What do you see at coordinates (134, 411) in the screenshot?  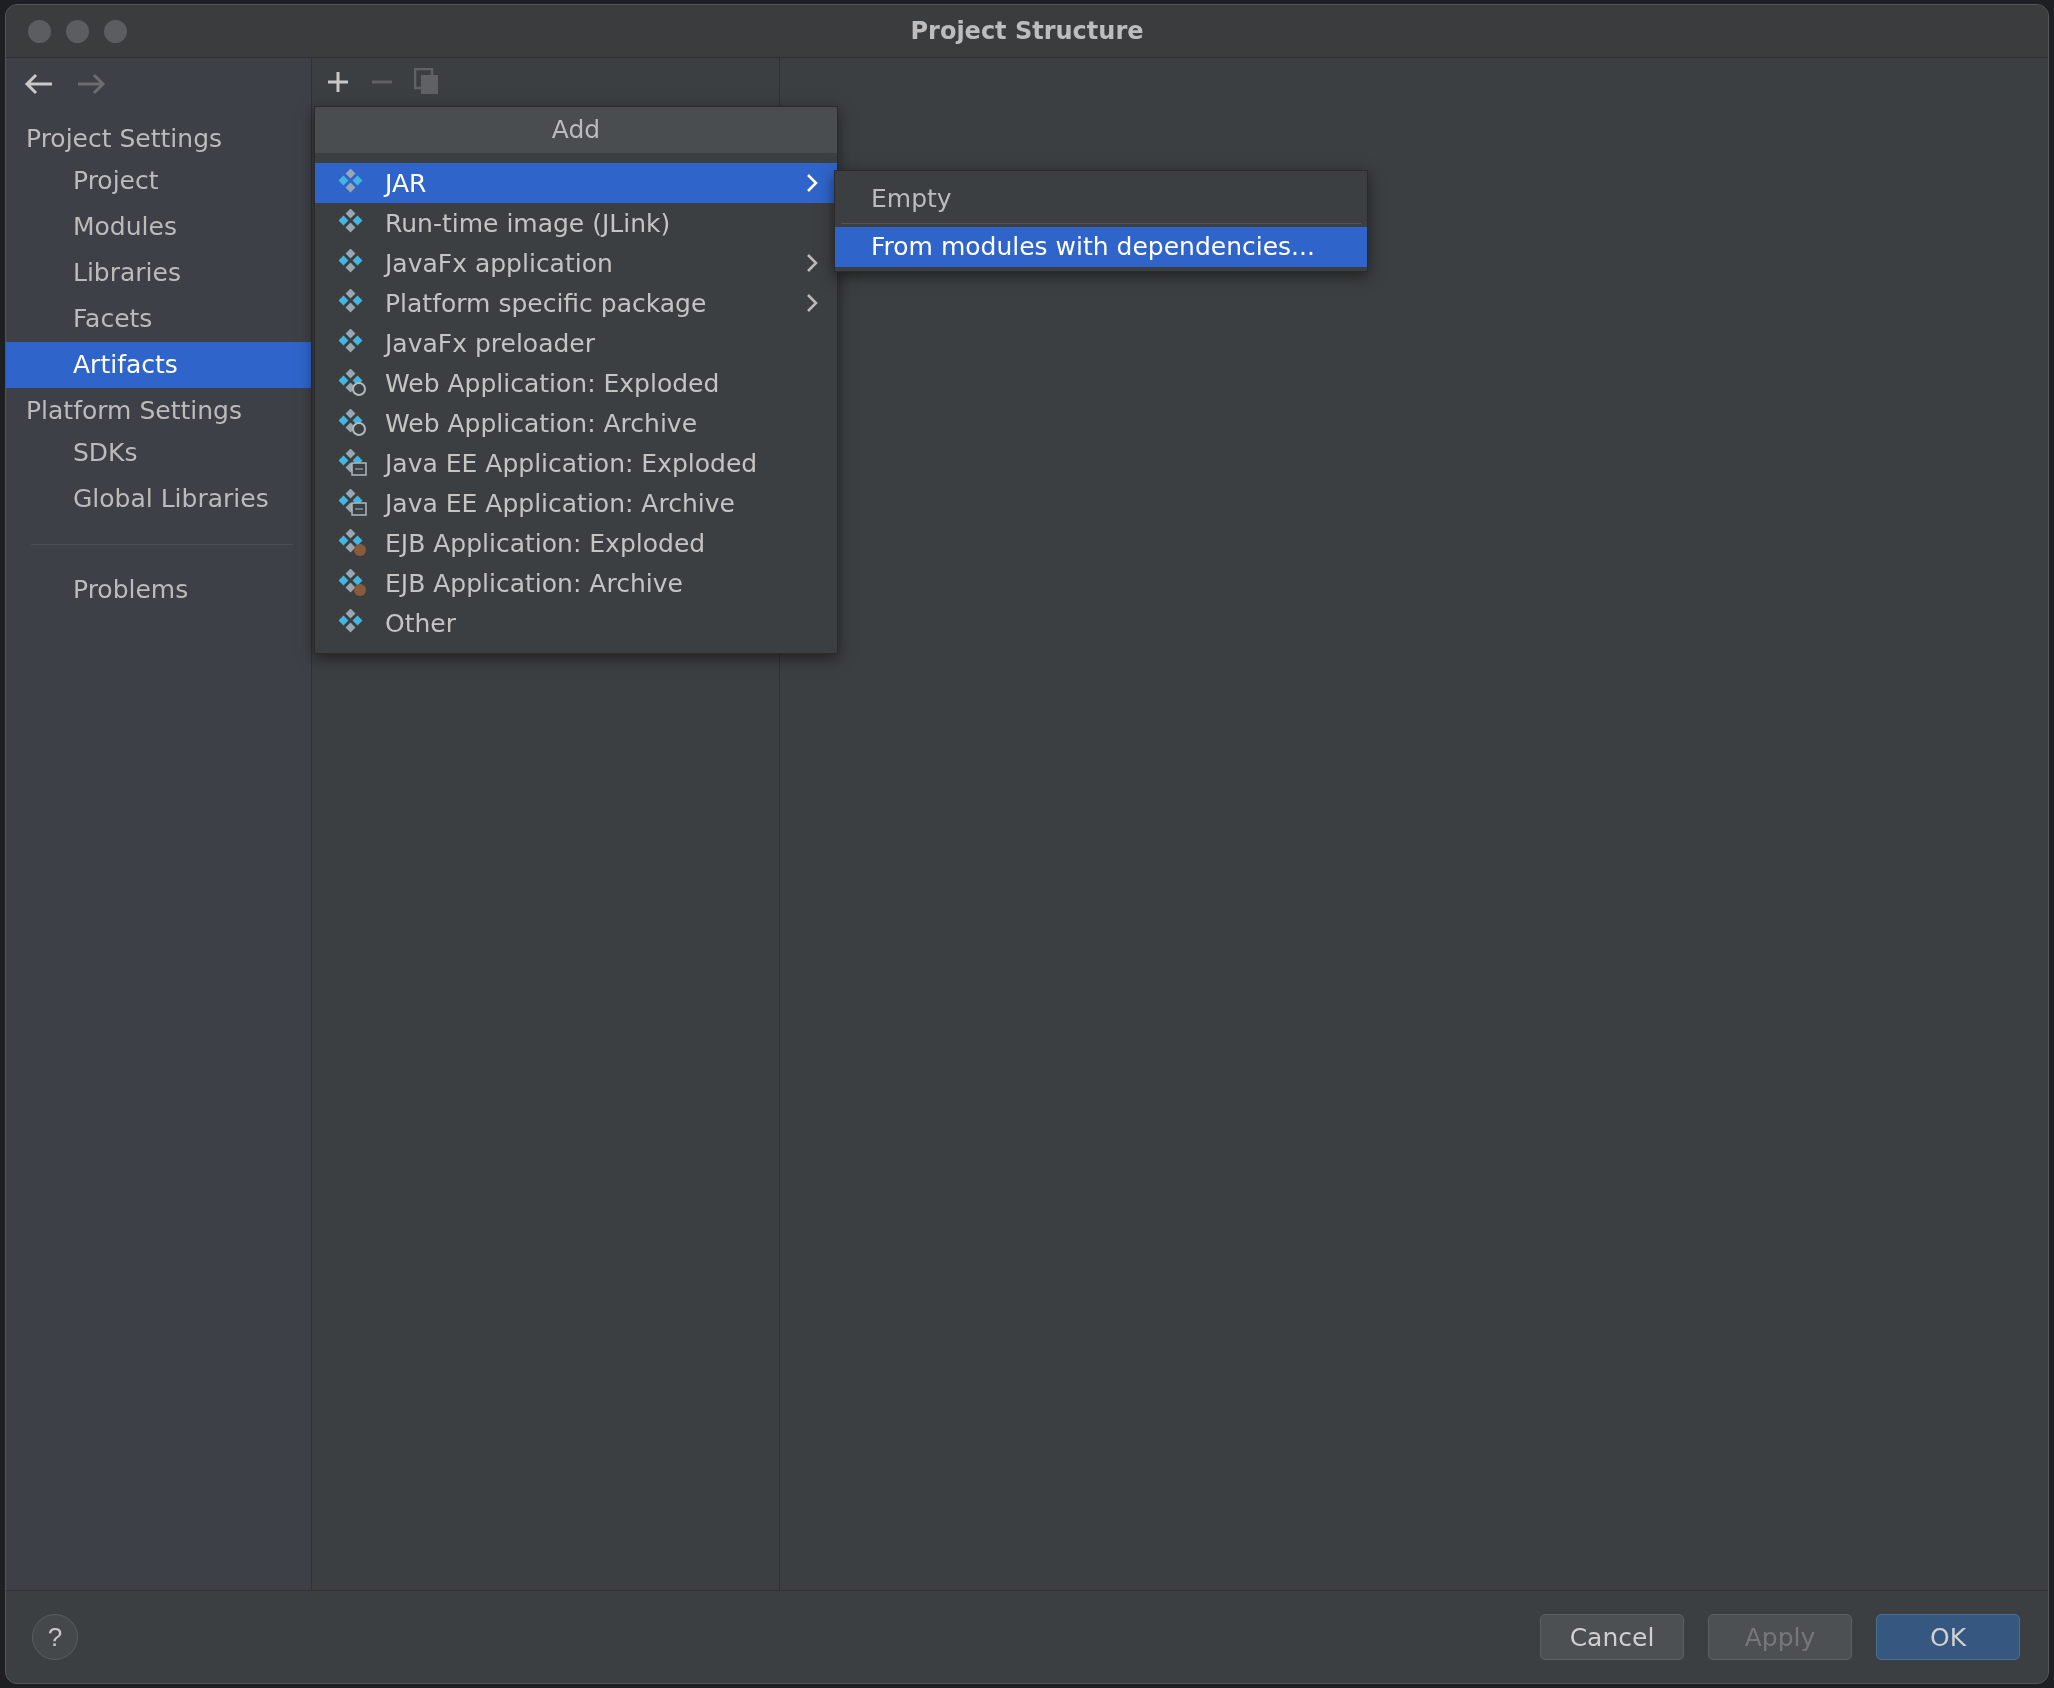 I see `sidebar-section-title: Platform Settings` at bounding box center [134, 411].